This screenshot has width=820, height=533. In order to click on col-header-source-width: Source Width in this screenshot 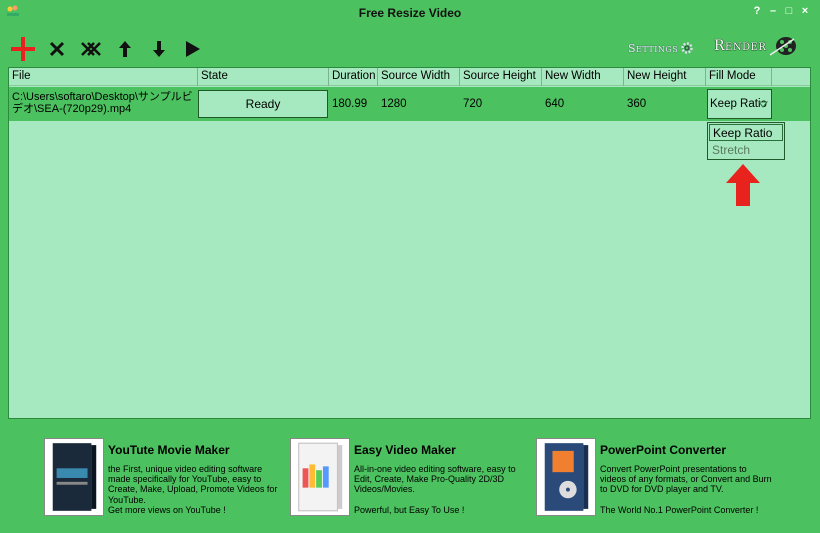, I will do `click(419, 77)`.